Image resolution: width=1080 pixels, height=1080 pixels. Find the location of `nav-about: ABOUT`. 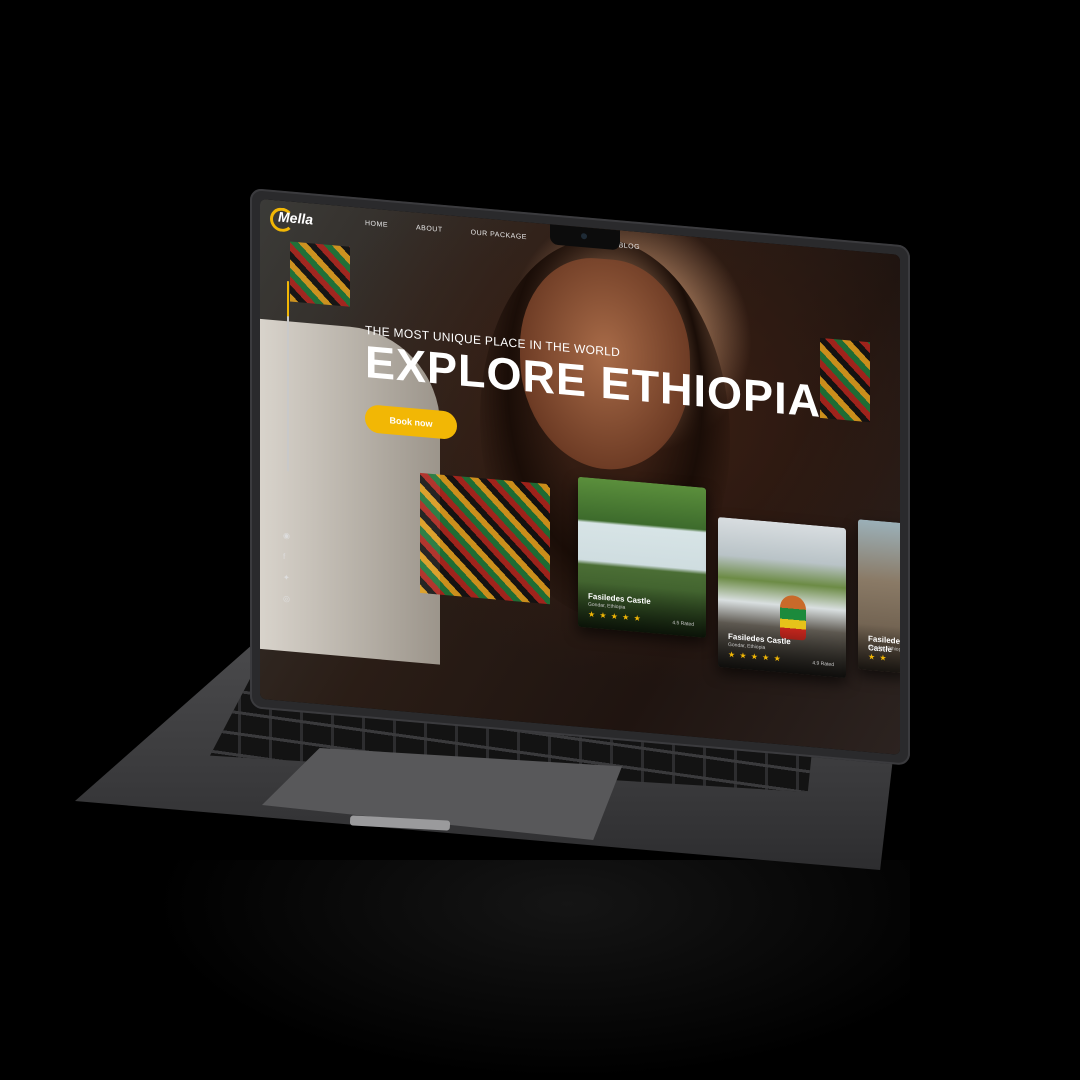

nav-about: ABOUT is located at coordinates (429, 229).